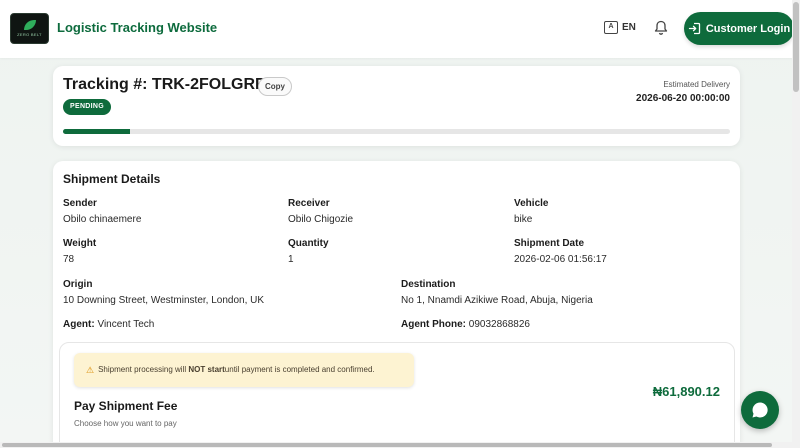 The image size is (800, 448). I want to click on horizontal-scrollbar-thumb, so click(387, 445).